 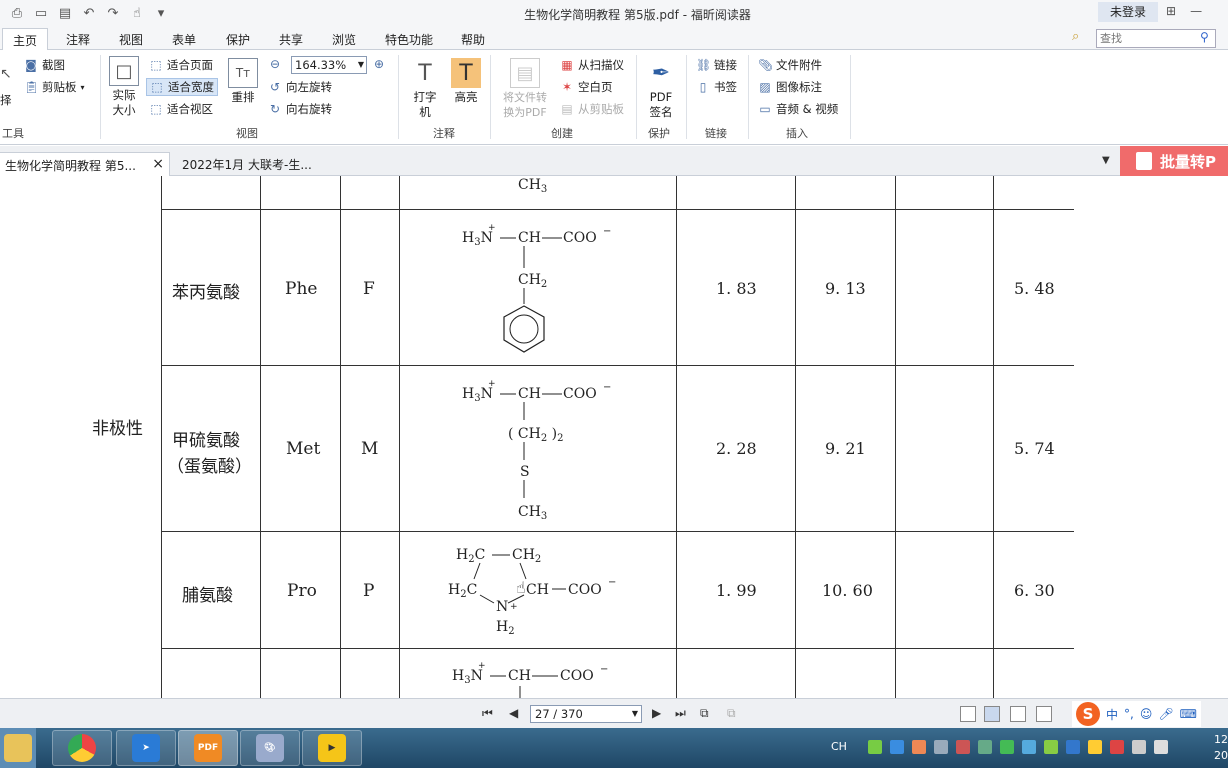 I want to click on zoom-select: 164.33% ▼, so click(x=329, y=65).